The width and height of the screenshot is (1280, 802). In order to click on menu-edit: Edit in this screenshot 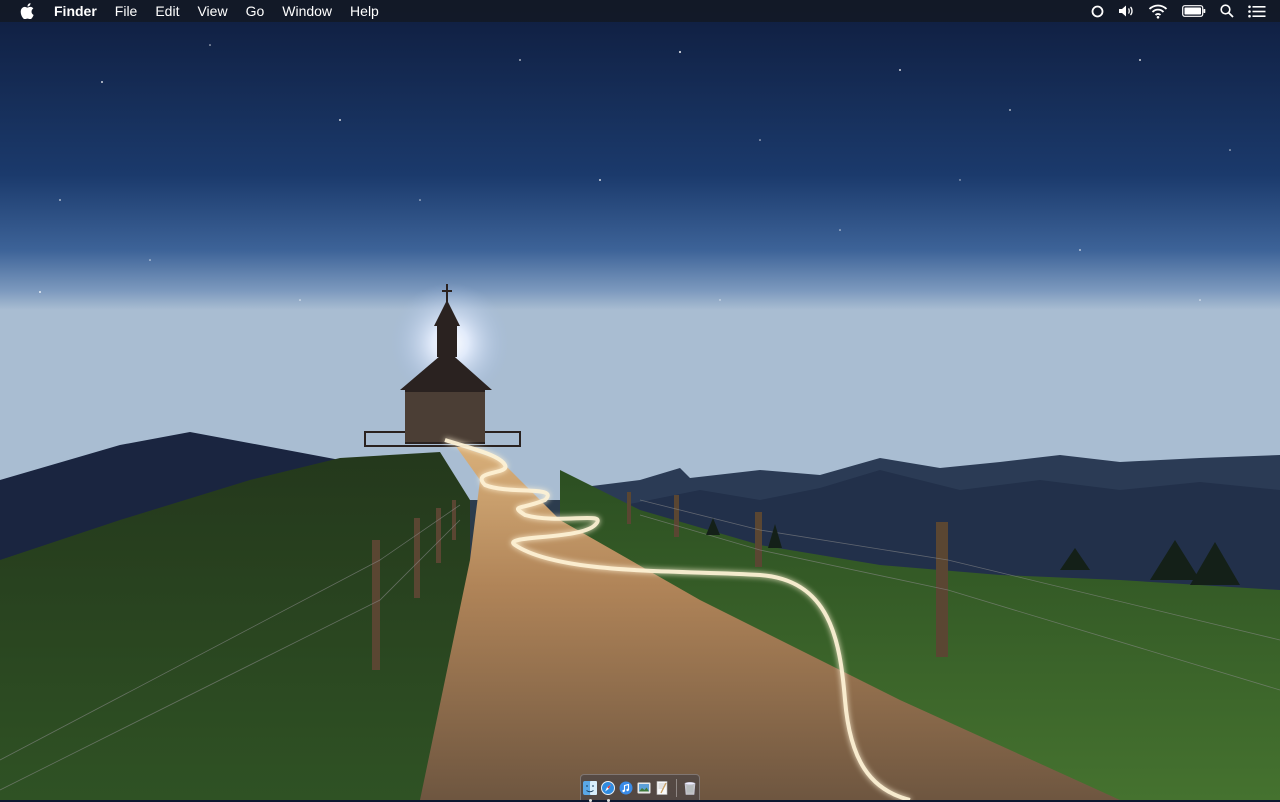, I will do `click(167, 11)`.